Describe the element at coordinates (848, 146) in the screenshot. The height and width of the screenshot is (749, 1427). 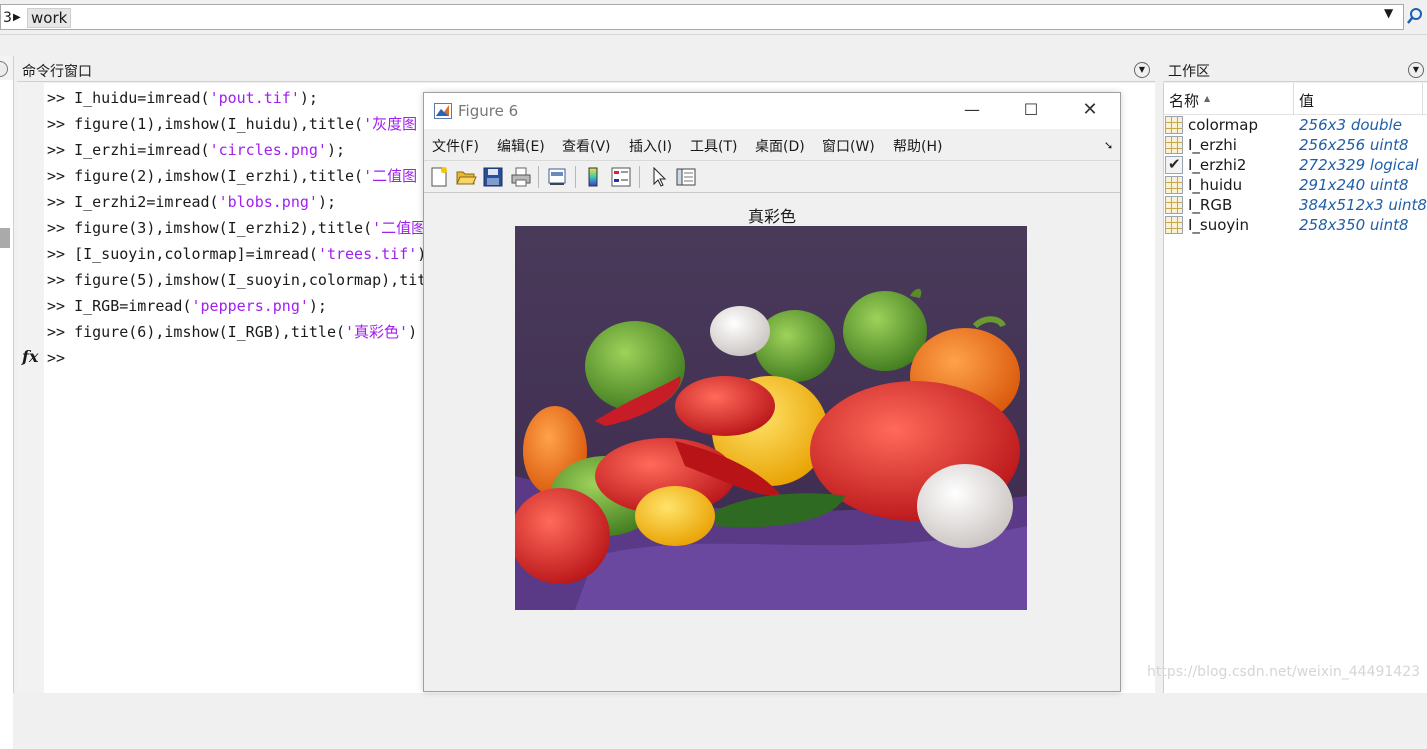
I see `menu-window: 窗口(W)` at that location.